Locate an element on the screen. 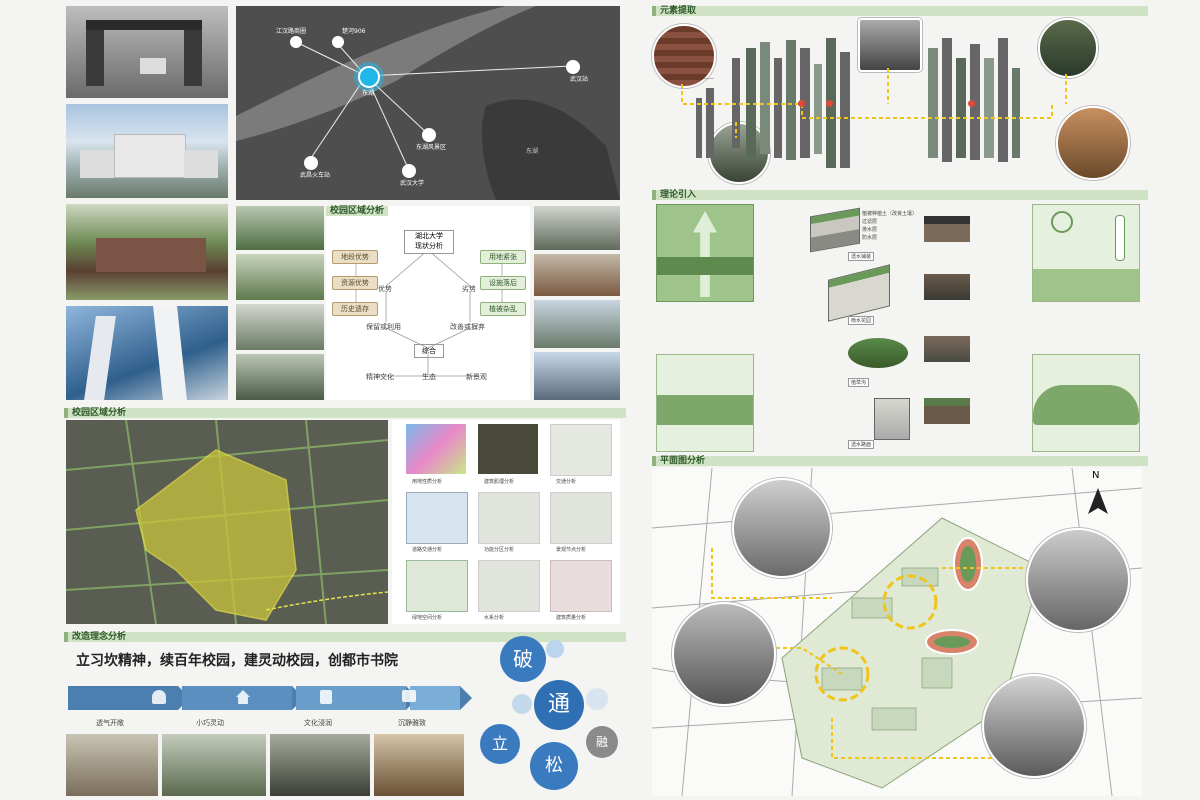  thumb-label-5: 功能分区分析 is located at coordinates (499, 550).